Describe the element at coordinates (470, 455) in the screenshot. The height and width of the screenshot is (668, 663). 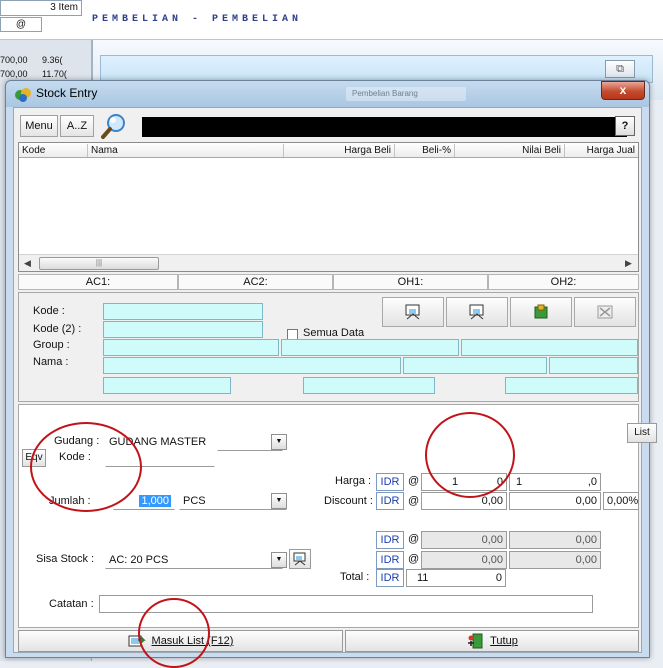
I see `annotation-circle-harga` at that location.